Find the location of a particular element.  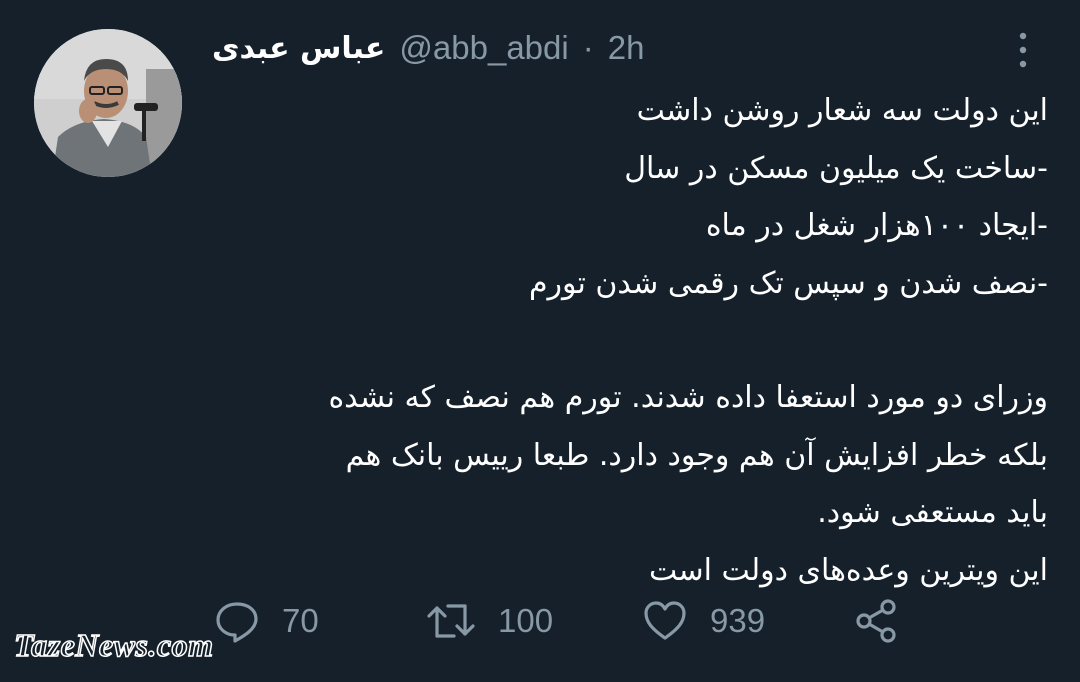

retweet-button: 100 is located at coordinates (534, 621).